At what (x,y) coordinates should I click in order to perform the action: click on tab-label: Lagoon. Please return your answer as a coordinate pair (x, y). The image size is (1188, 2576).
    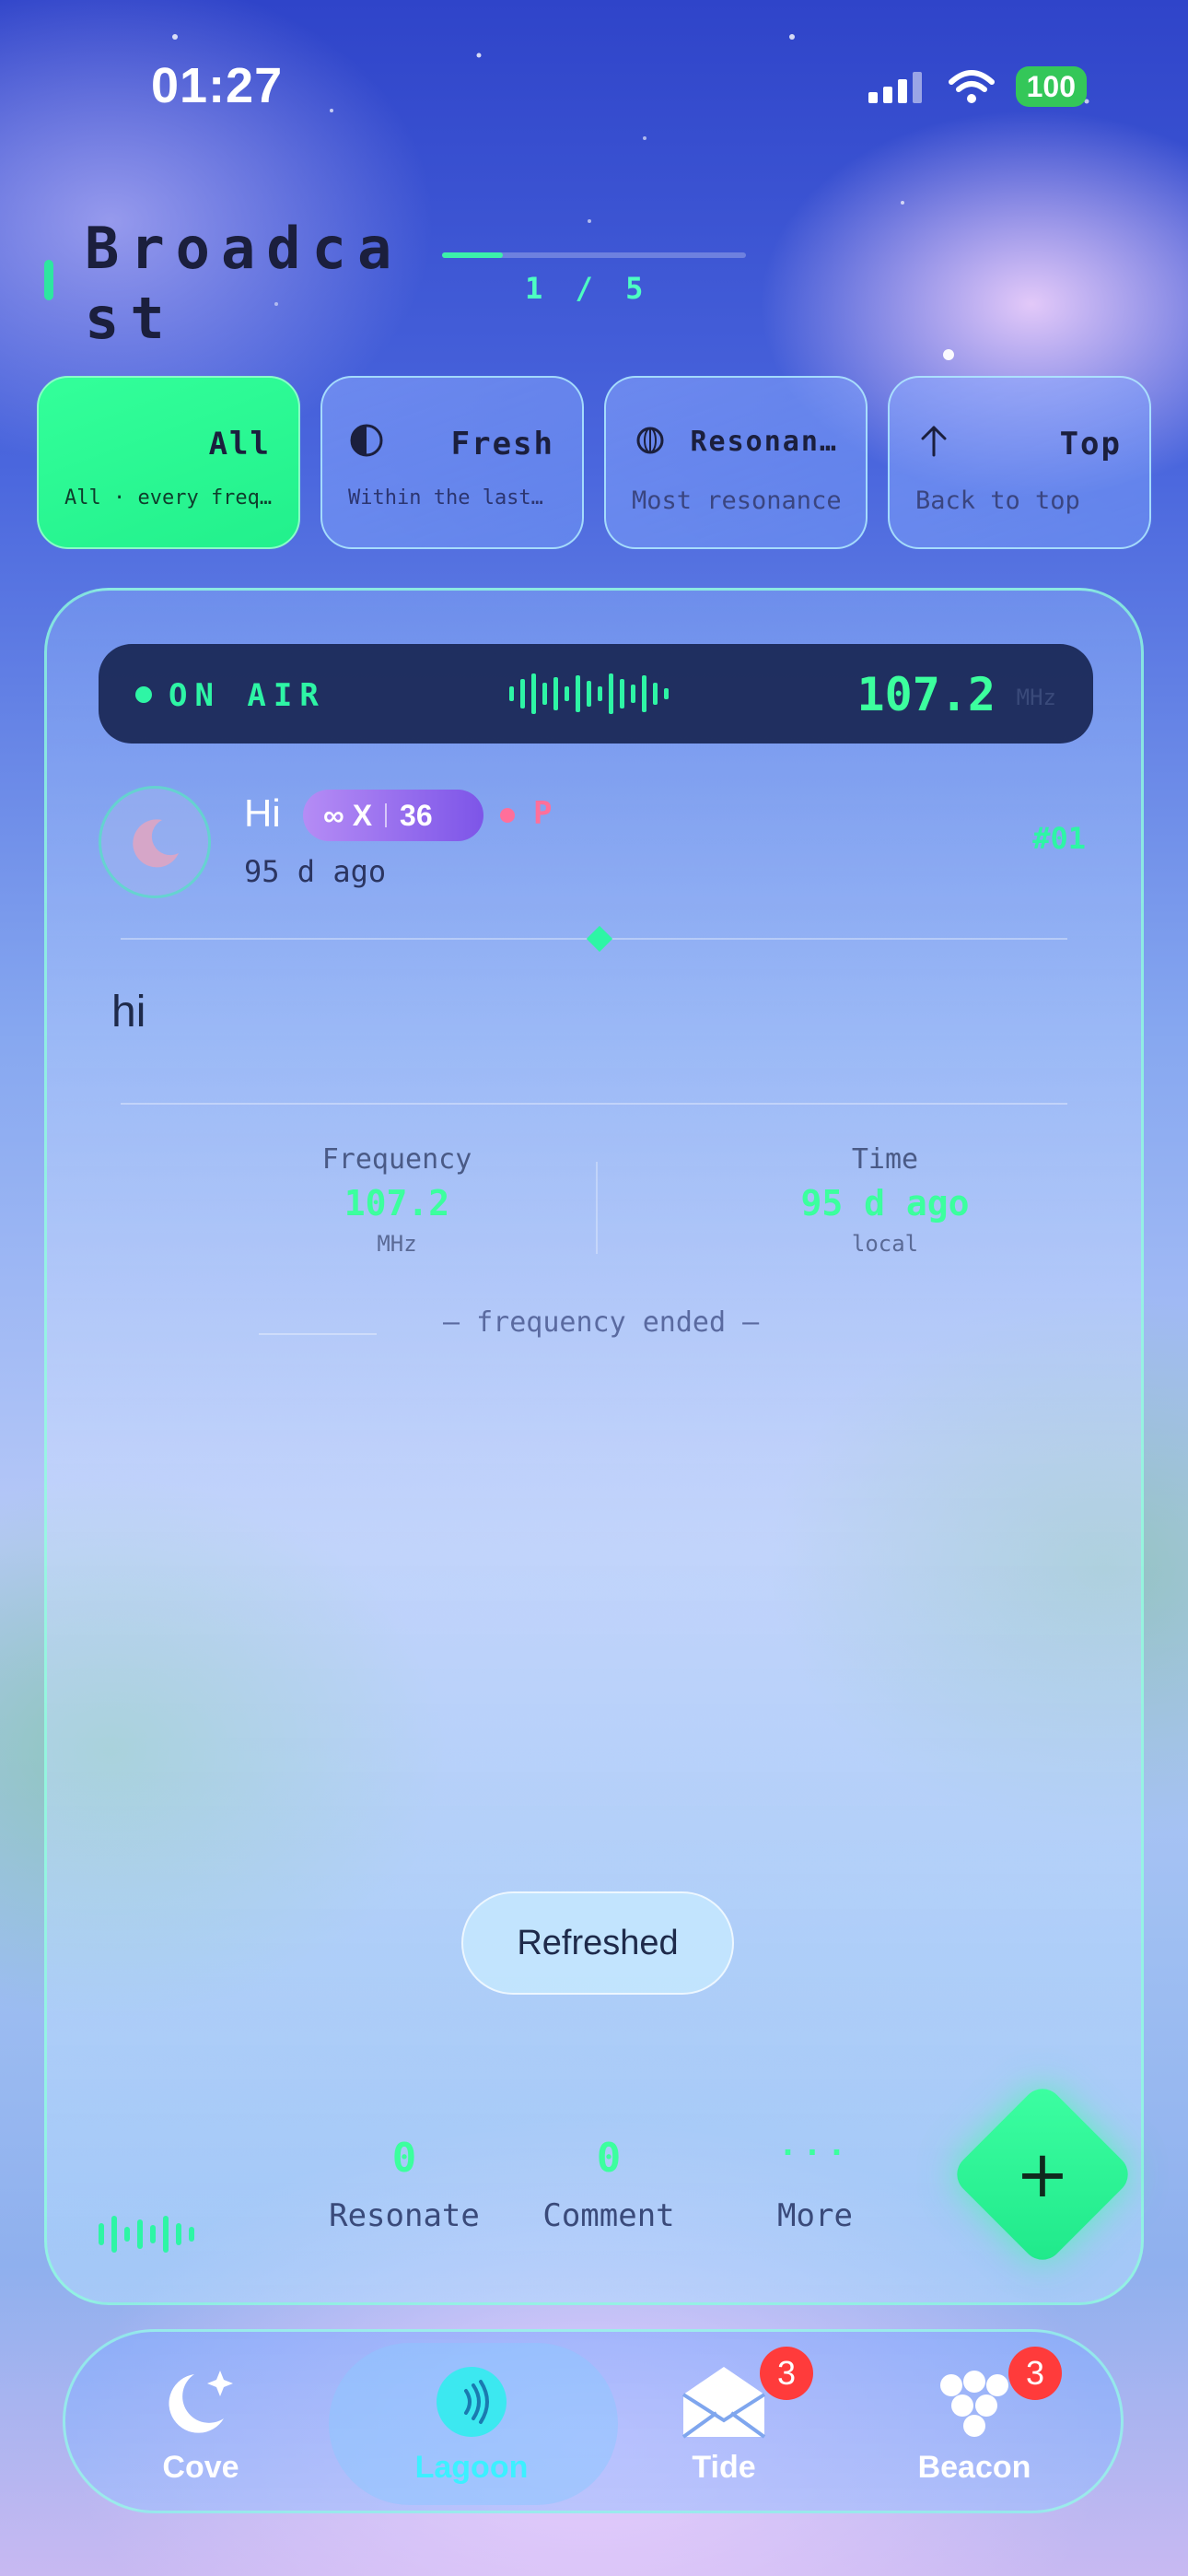
    Looking at the image, I should click on (471, 2467).